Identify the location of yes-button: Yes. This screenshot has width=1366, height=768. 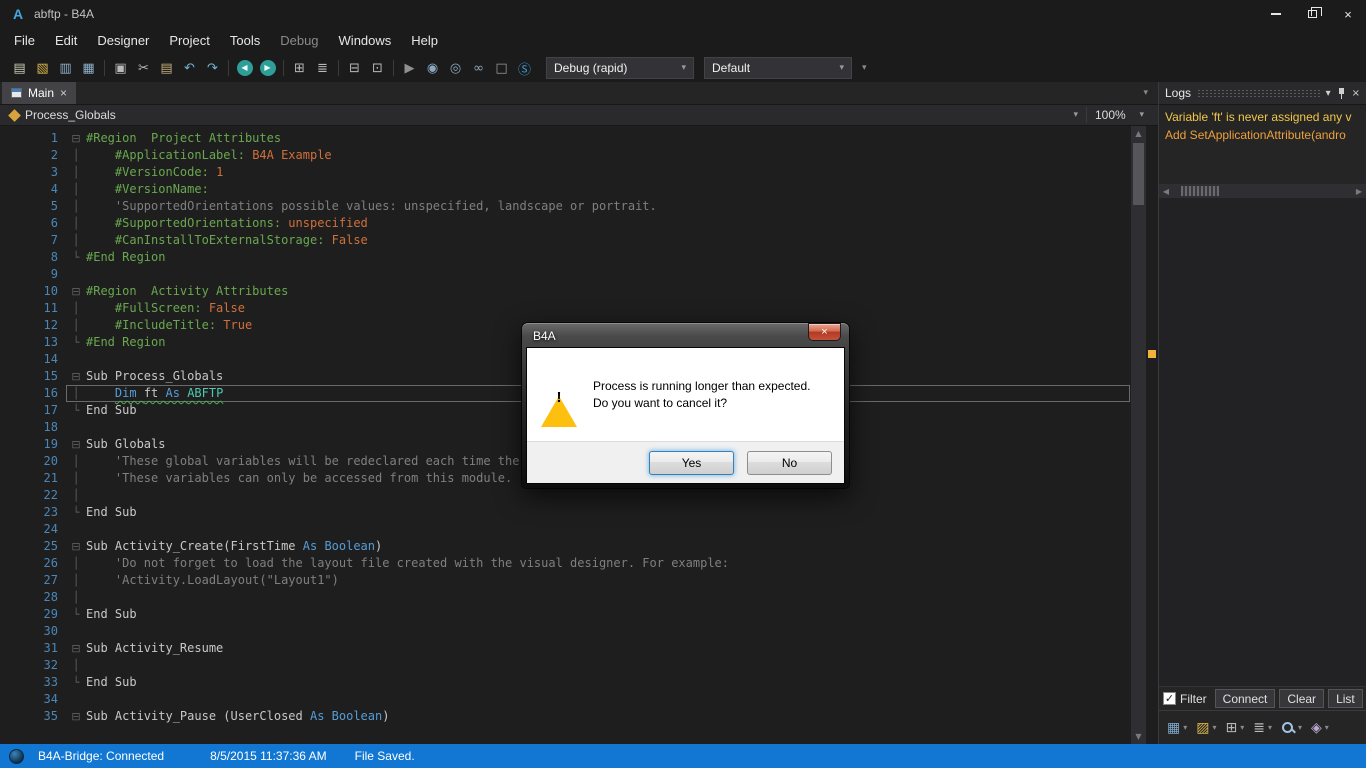
(691, 462).